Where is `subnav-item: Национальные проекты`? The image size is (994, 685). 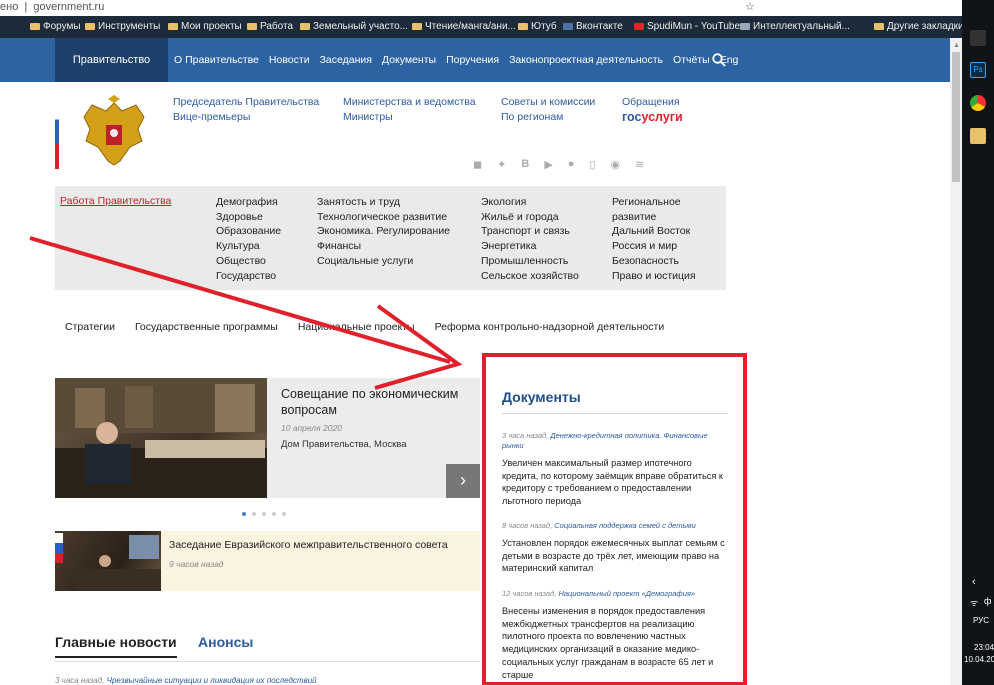 subnav-item: Национальные проекты is located at coordinates (356, 327).